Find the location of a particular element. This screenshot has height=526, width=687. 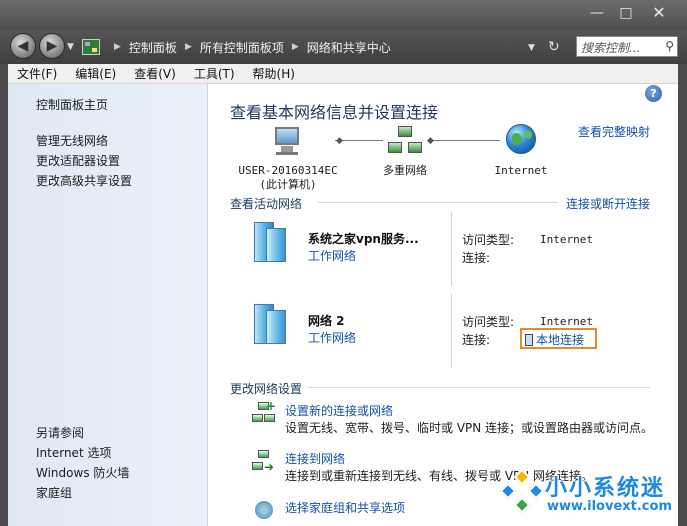

watermark-url: www.ilovext.com is located at coordinates (609, 506).